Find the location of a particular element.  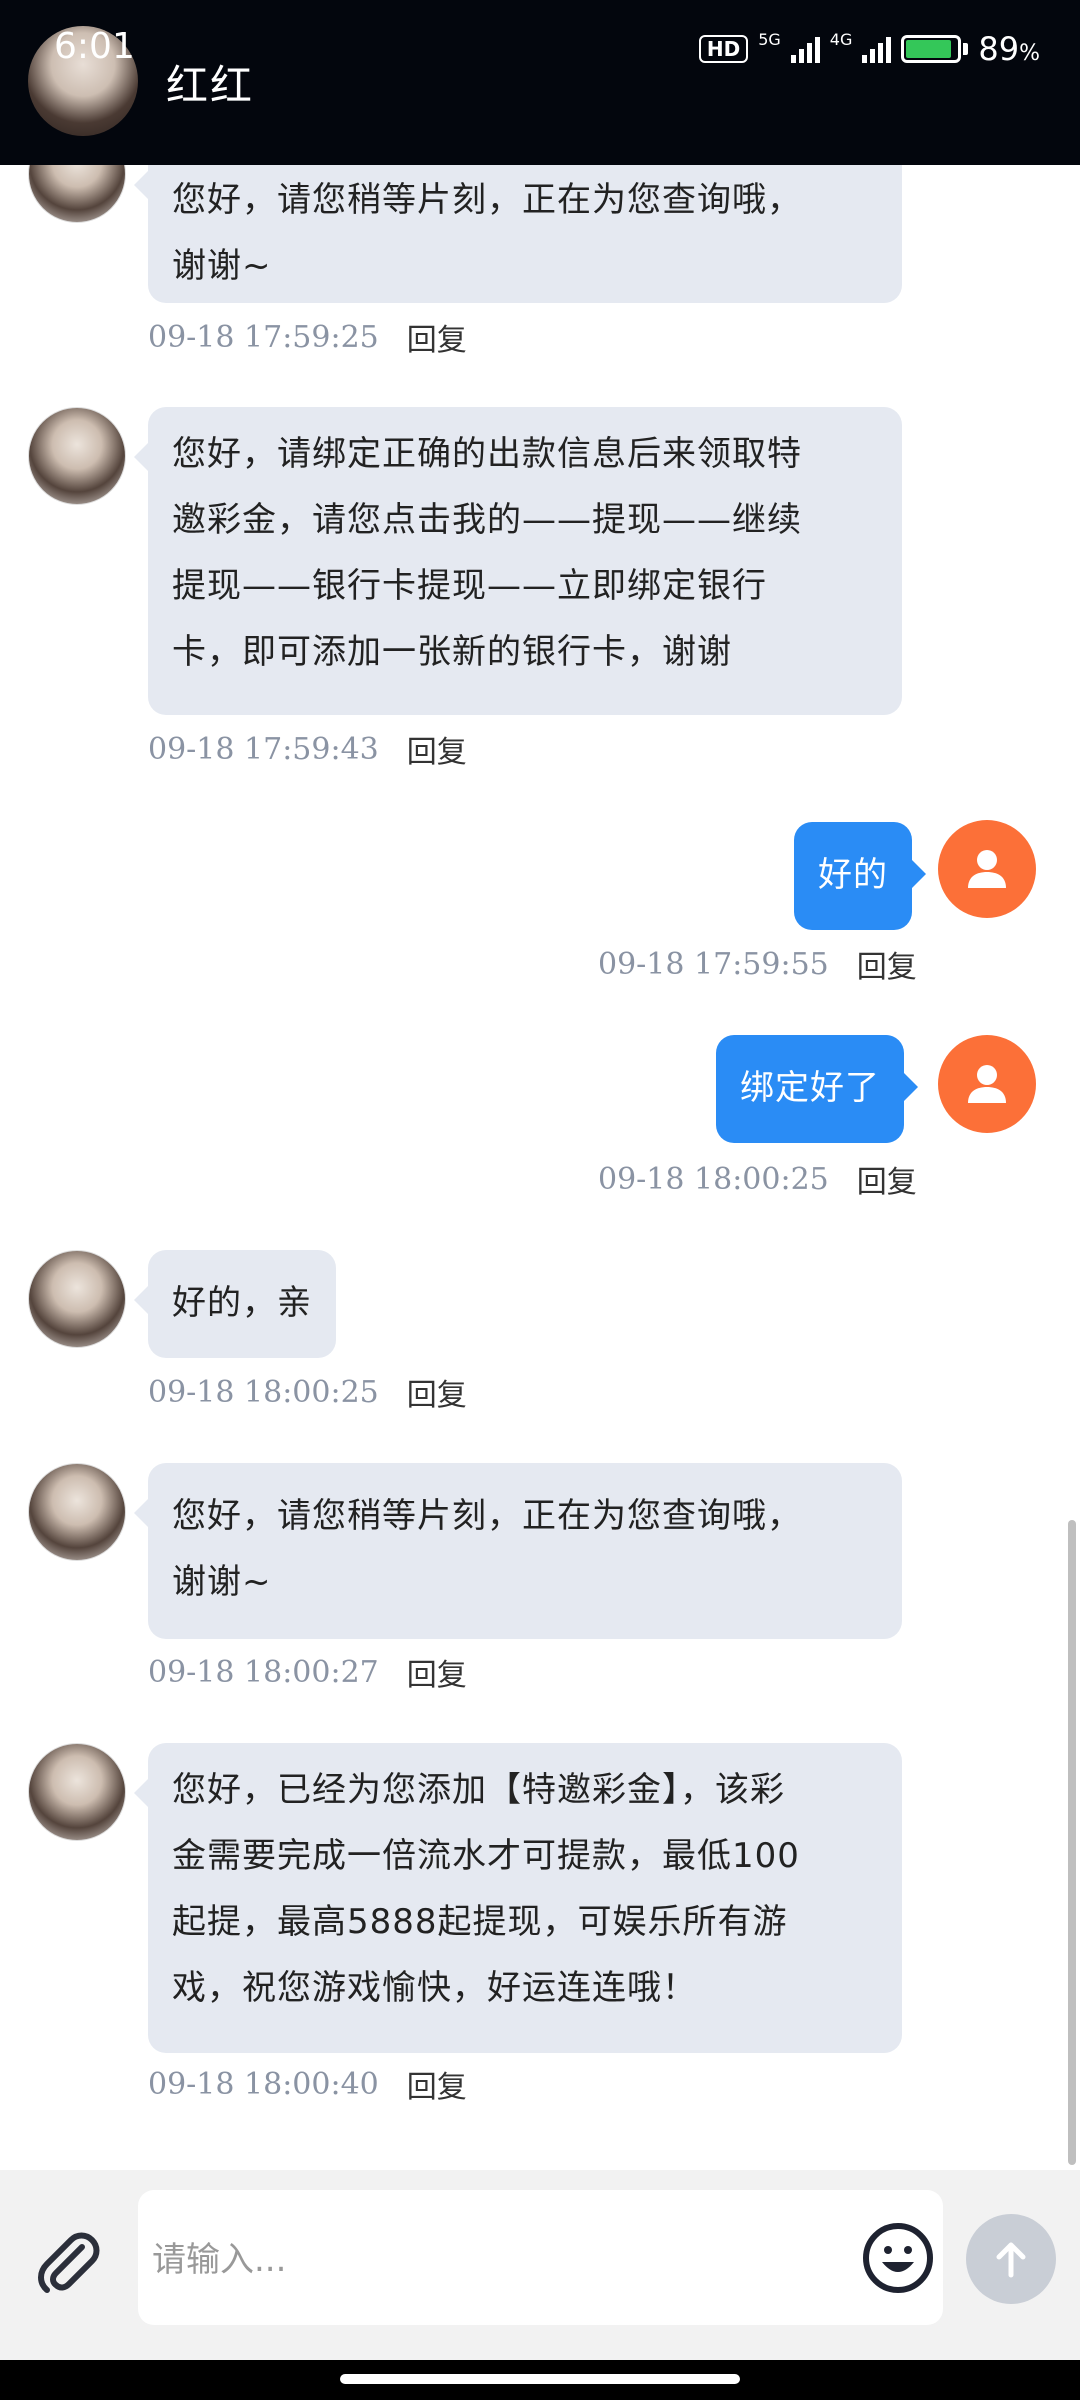

message-timestamp: 09-18 18:00:40 is located at coordinates (263, 2084).